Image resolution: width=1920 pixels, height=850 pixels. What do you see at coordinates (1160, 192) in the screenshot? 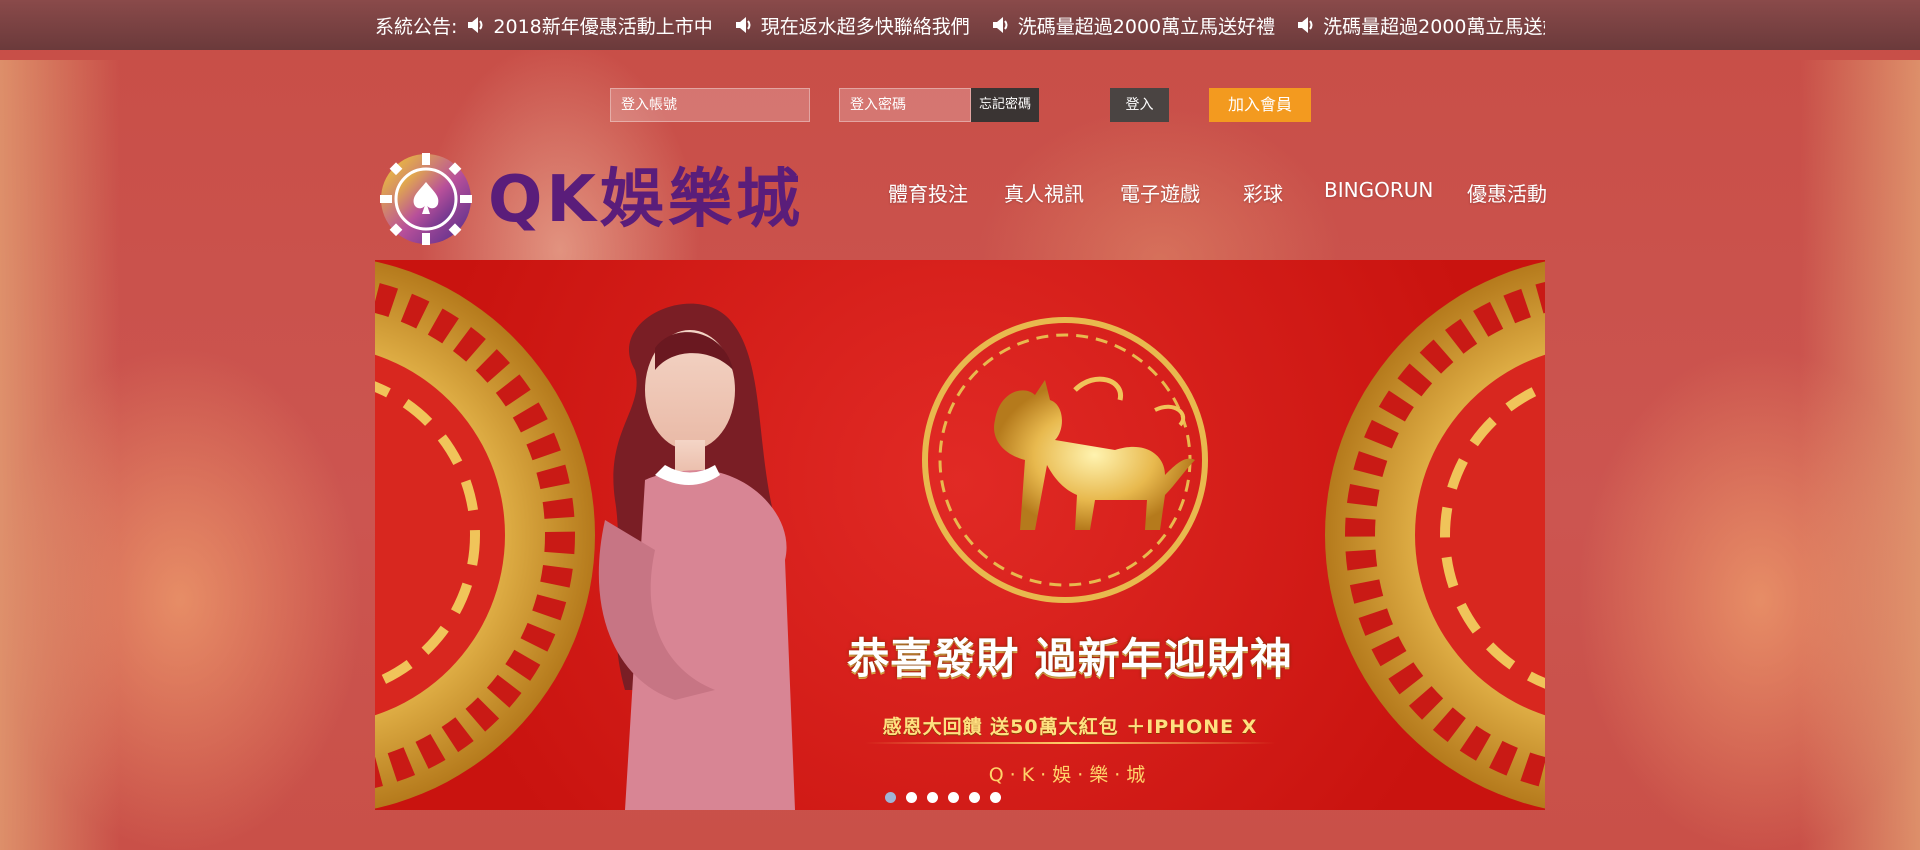
I see `nav-item-slots: 電子遊戲` at bounding box center [1160, 192].